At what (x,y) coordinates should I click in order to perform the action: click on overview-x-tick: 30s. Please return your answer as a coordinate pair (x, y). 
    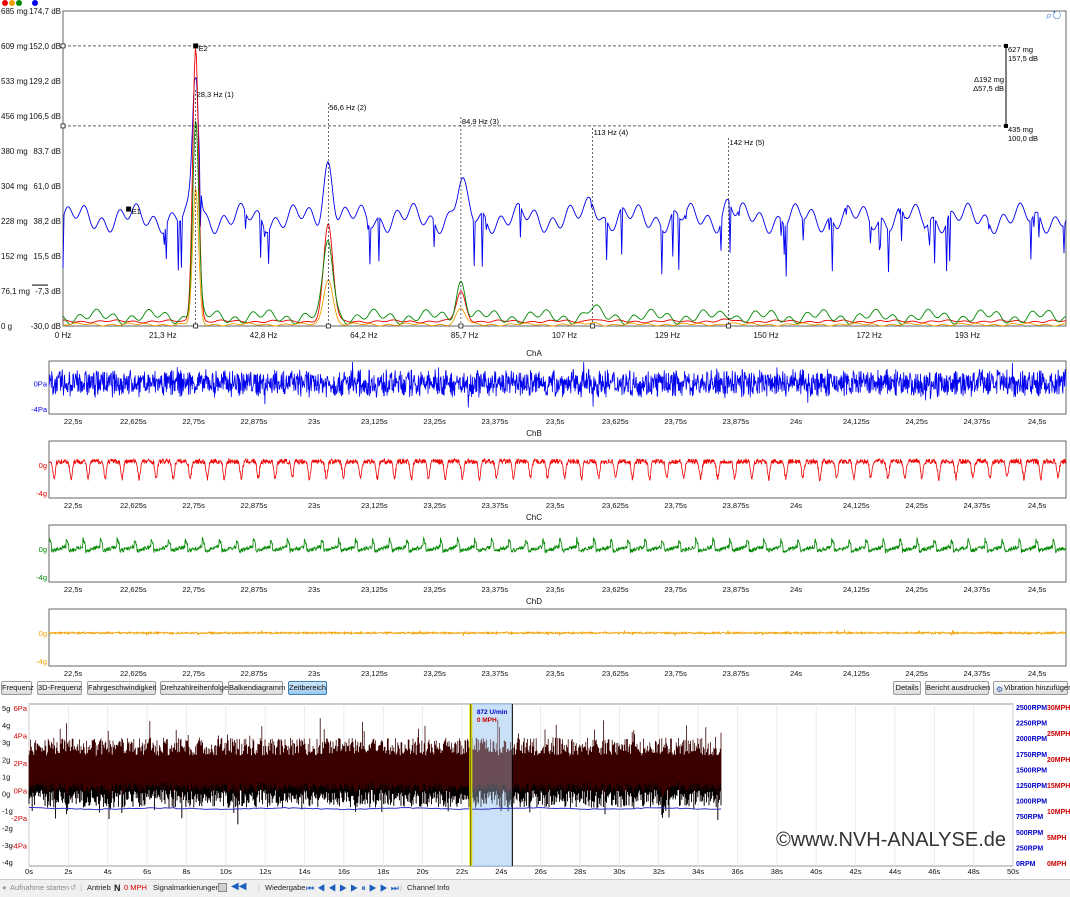
    Looking at the image, I should click on (619, 871).